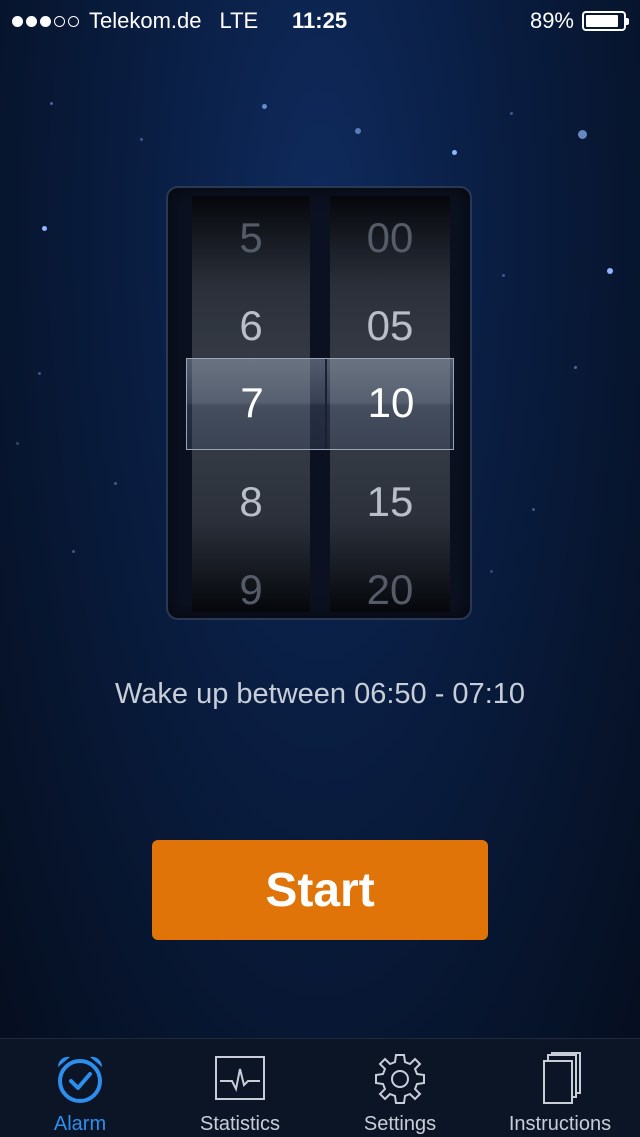  What do you see at coordinates (551, 20) in the screenshot?
I see `battery-percentage: 89%` at bounding box center [551, 20].